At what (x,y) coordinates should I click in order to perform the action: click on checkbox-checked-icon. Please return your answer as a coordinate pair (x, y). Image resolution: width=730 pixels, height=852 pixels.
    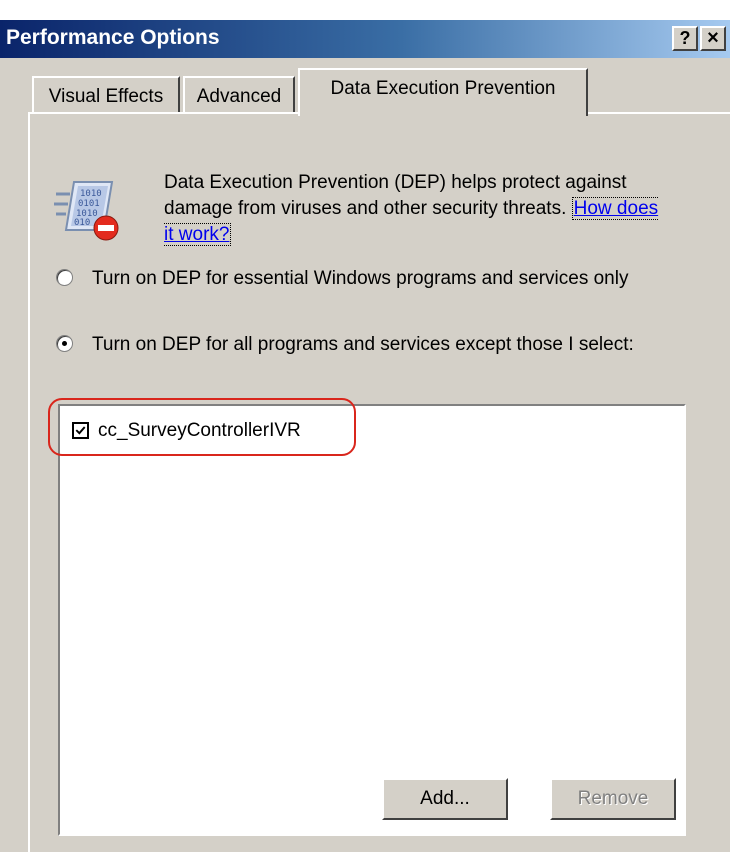
    Looking at the image, I should click on (80, 430).